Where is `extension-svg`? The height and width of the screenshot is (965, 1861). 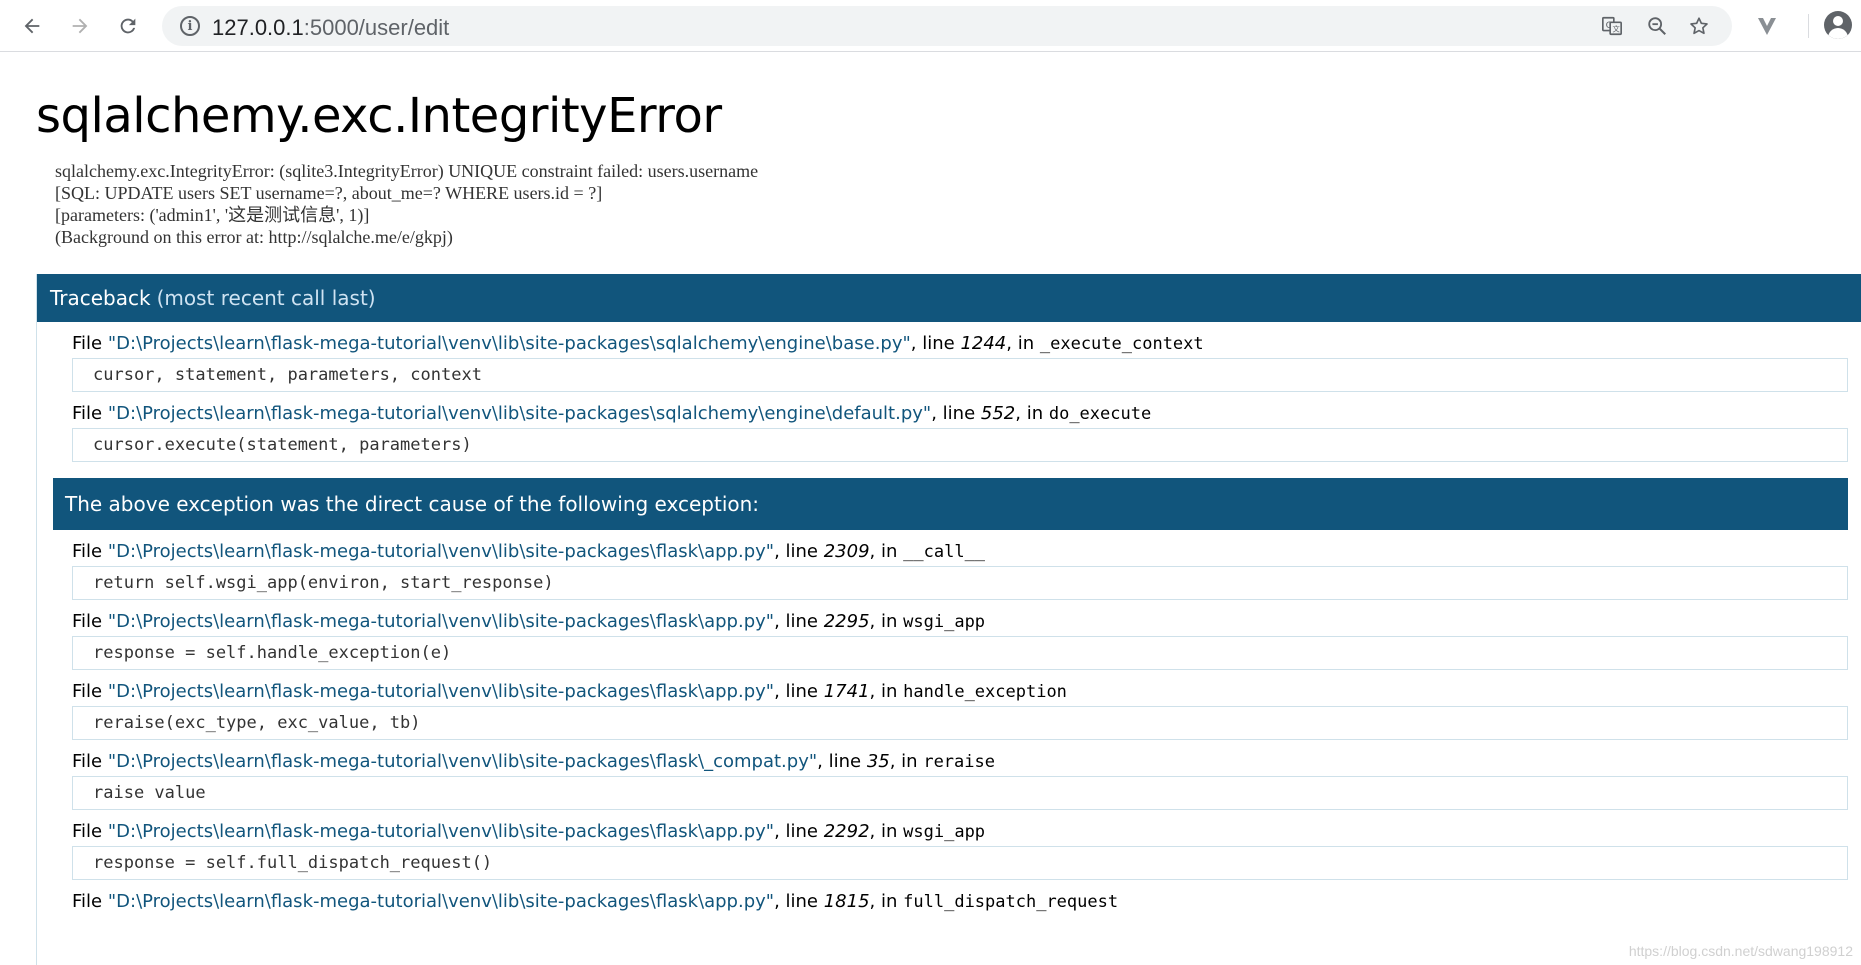 extension-svg is located at coordinates (1767, 26).